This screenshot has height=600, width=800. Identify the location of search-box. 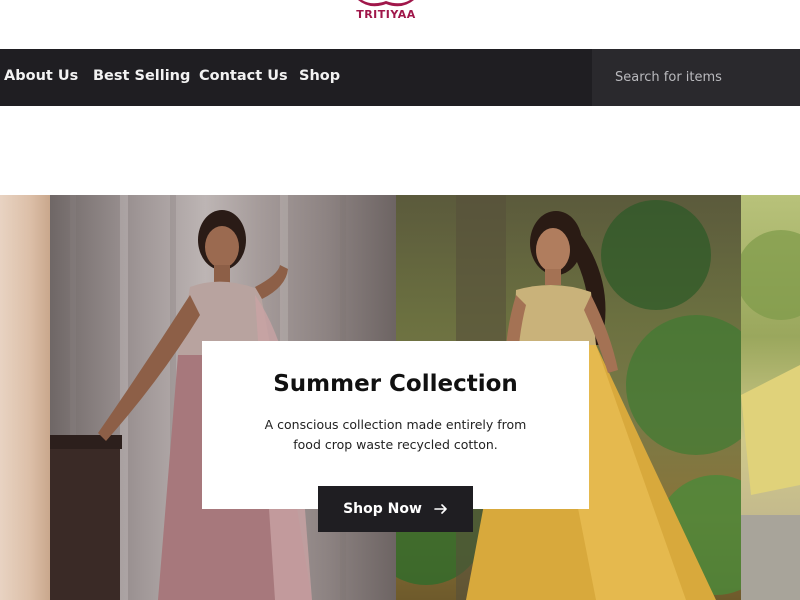
(696, 77).